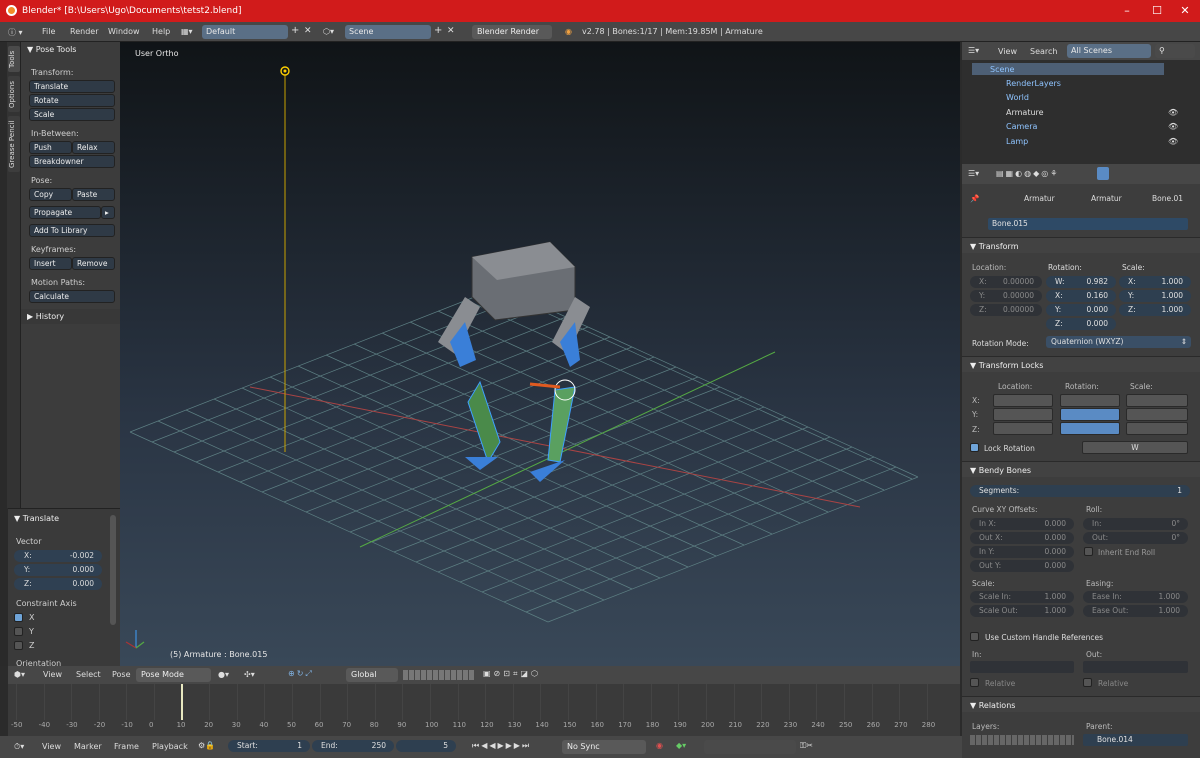  What do you see at coordinates (301, 674) in the screenshot?
I see `manipulator-icons: ⊕↻⤢` at bounding box center [301, 674].